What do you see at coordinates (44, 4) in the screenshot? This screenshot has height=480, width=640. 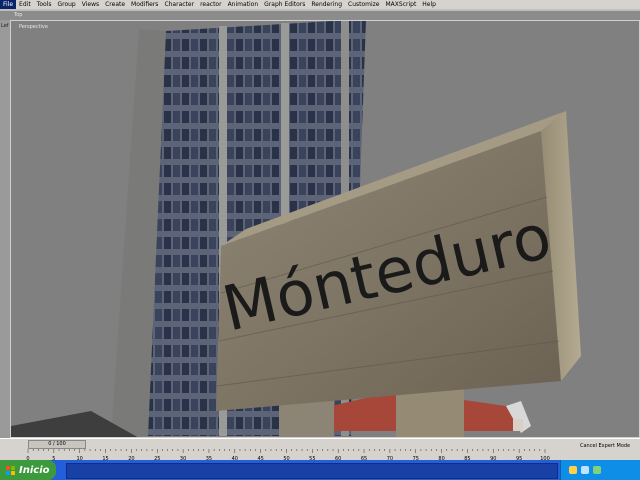 I see `menu-item-tools: Tools` at bounding box center [44, 4].